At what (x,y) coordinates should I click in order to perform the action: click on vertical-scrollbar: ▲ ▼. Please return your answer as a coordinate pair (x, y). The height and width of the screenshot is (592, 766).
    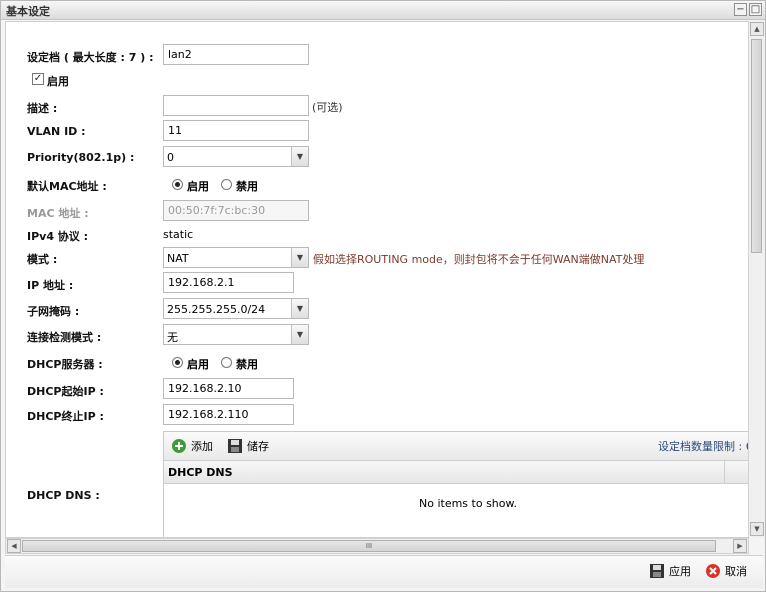
    Looking at the image, I should click on (756, 279).